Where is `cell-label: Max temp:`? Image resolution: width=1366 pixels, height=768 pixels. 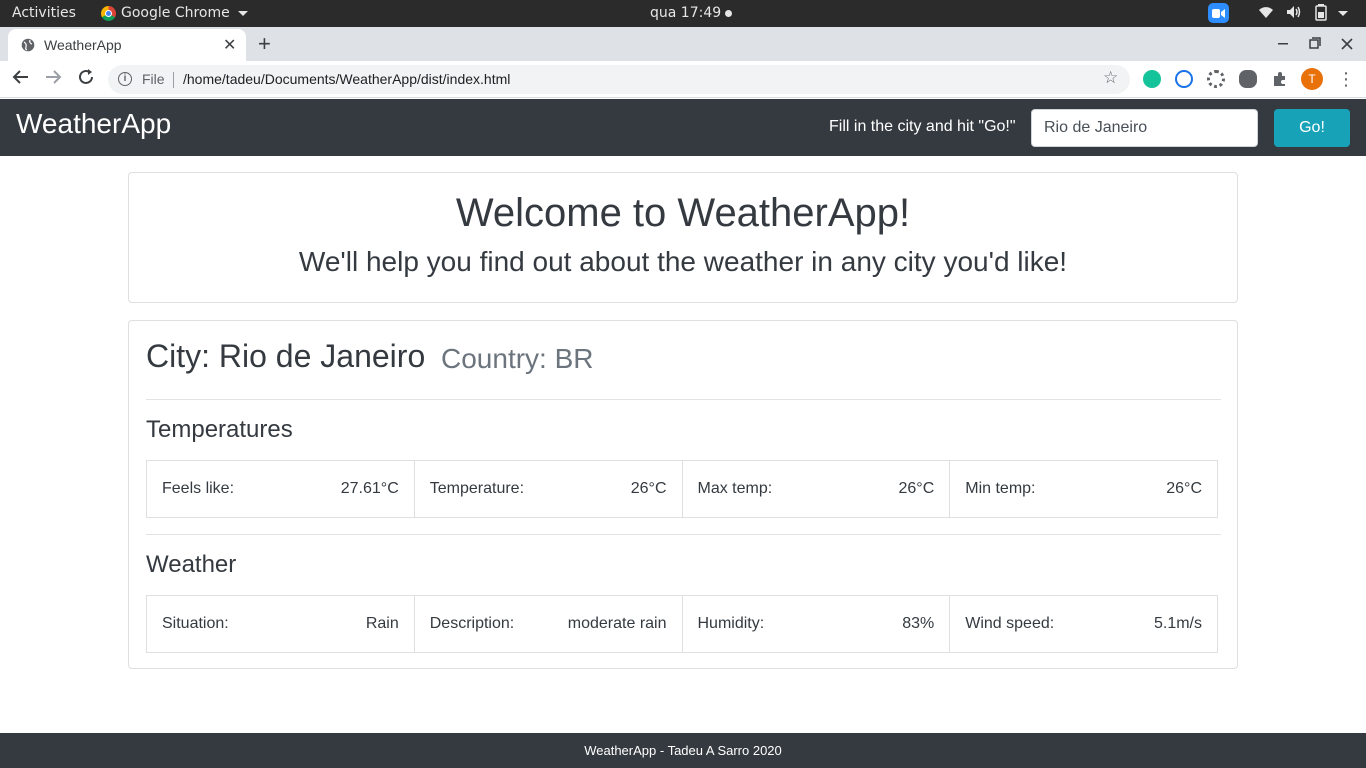
cell-label: Max temp: is located at coordinates (735, 488).